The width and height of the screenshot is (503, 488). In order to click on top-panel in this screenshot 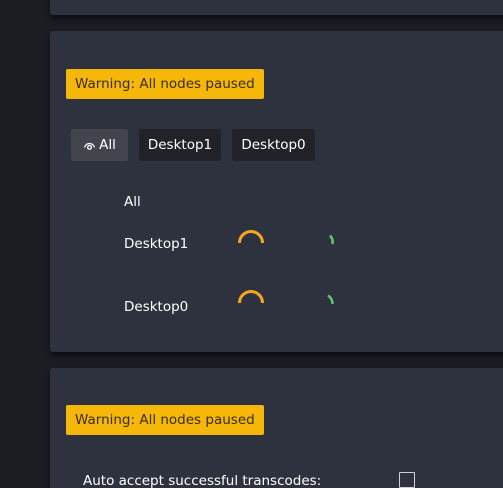, I will do `click(276, 7)`.